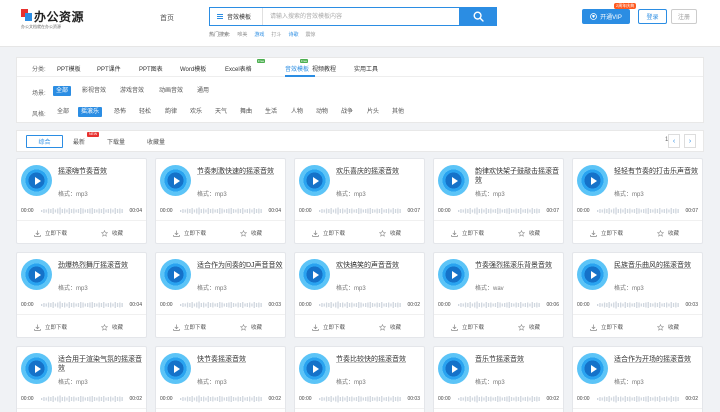 Image resolution: width=720 pixels, height=412 pixels. Describe the element at coordinates (220, 379) in the screenshot. I see `sound-card: 快节奏摇滚音效格式：mp300:0000:02立即下载收藏` at that location.